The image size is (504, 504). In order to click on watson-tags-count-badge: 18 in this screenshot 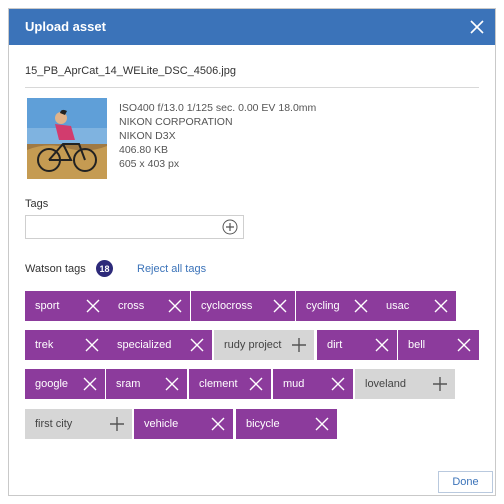, I will do `click(104, 268)`.